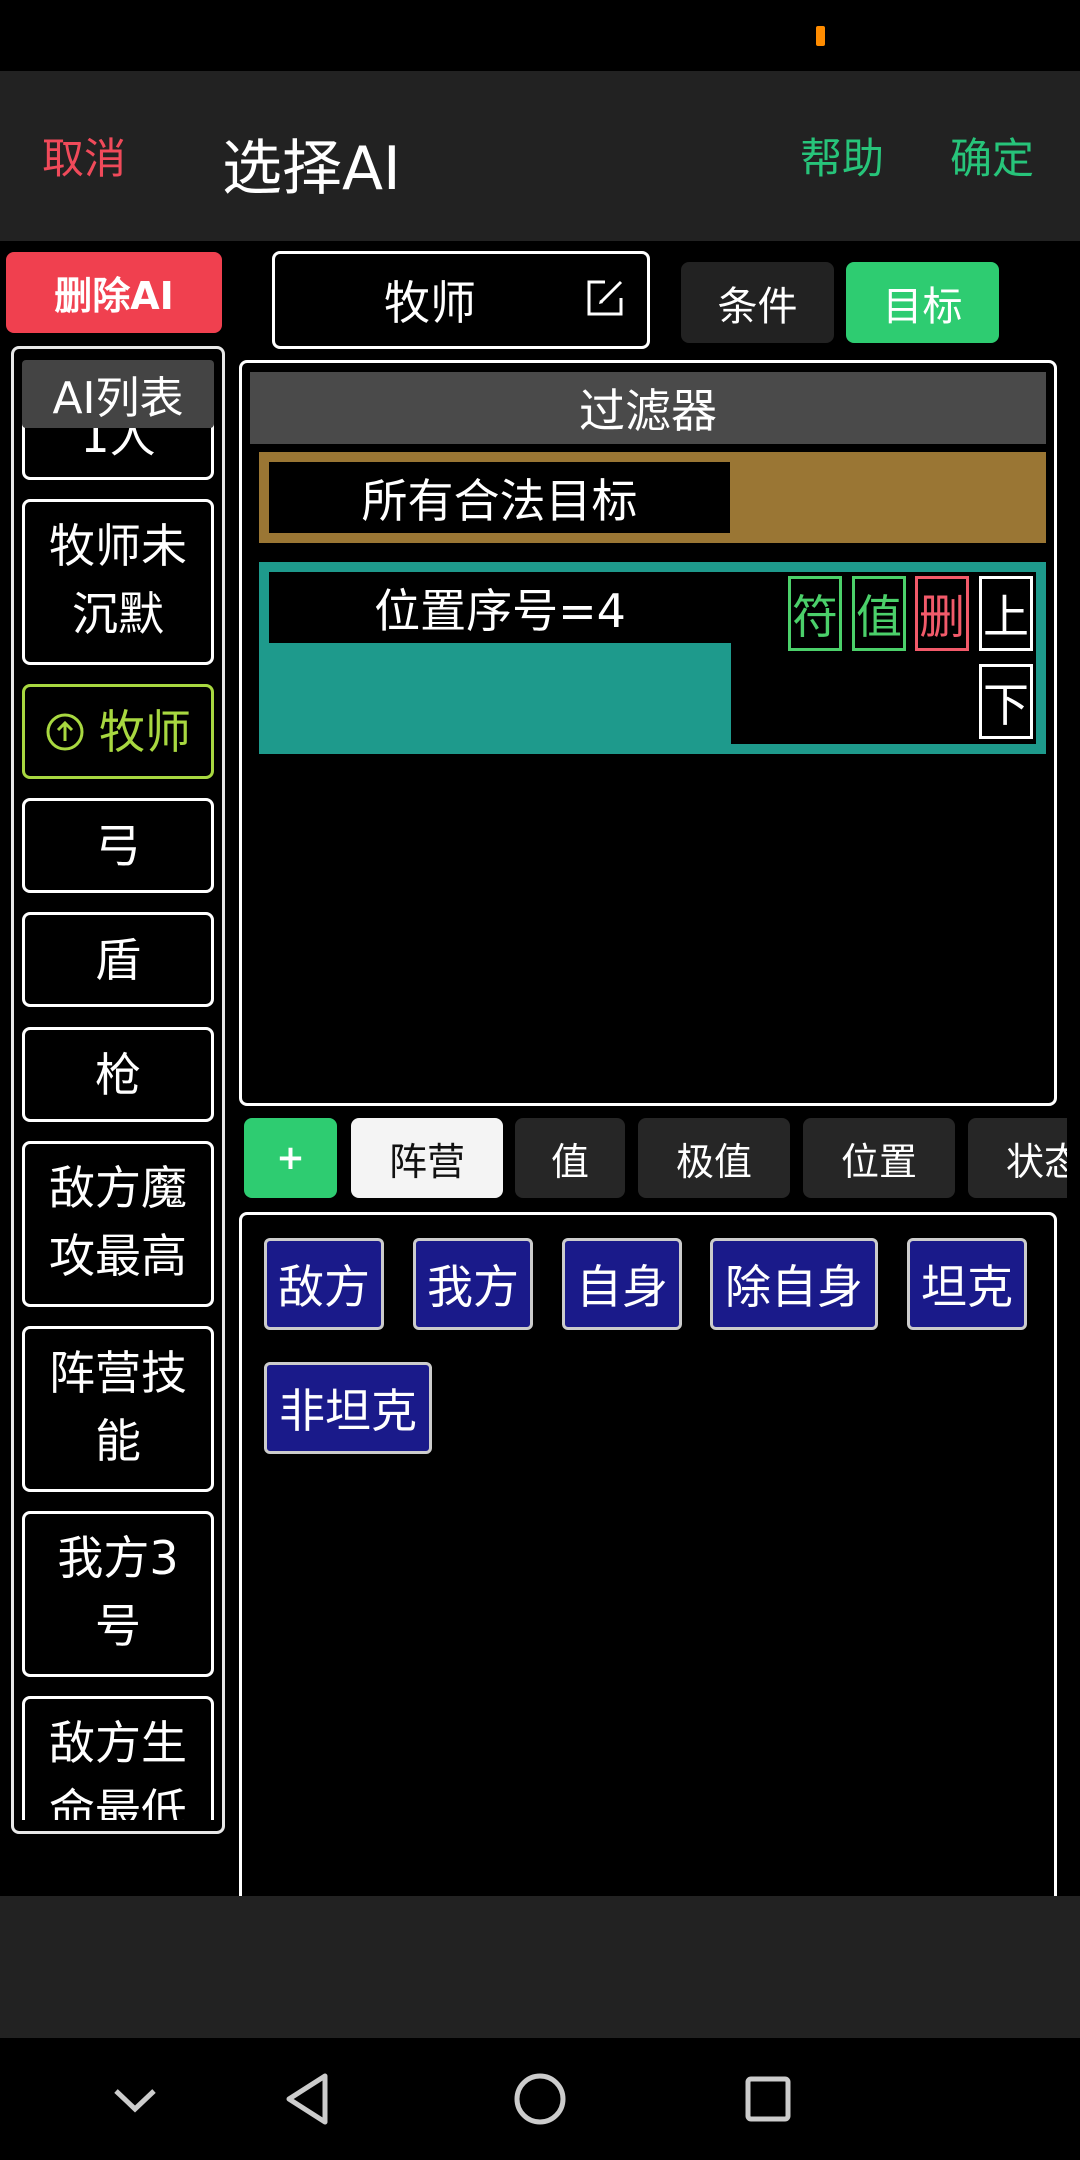 Image resolution: width=1080 pixels, height=2160 pixels. I want to click on ai-item-label: 枪, so click(118, 1074).